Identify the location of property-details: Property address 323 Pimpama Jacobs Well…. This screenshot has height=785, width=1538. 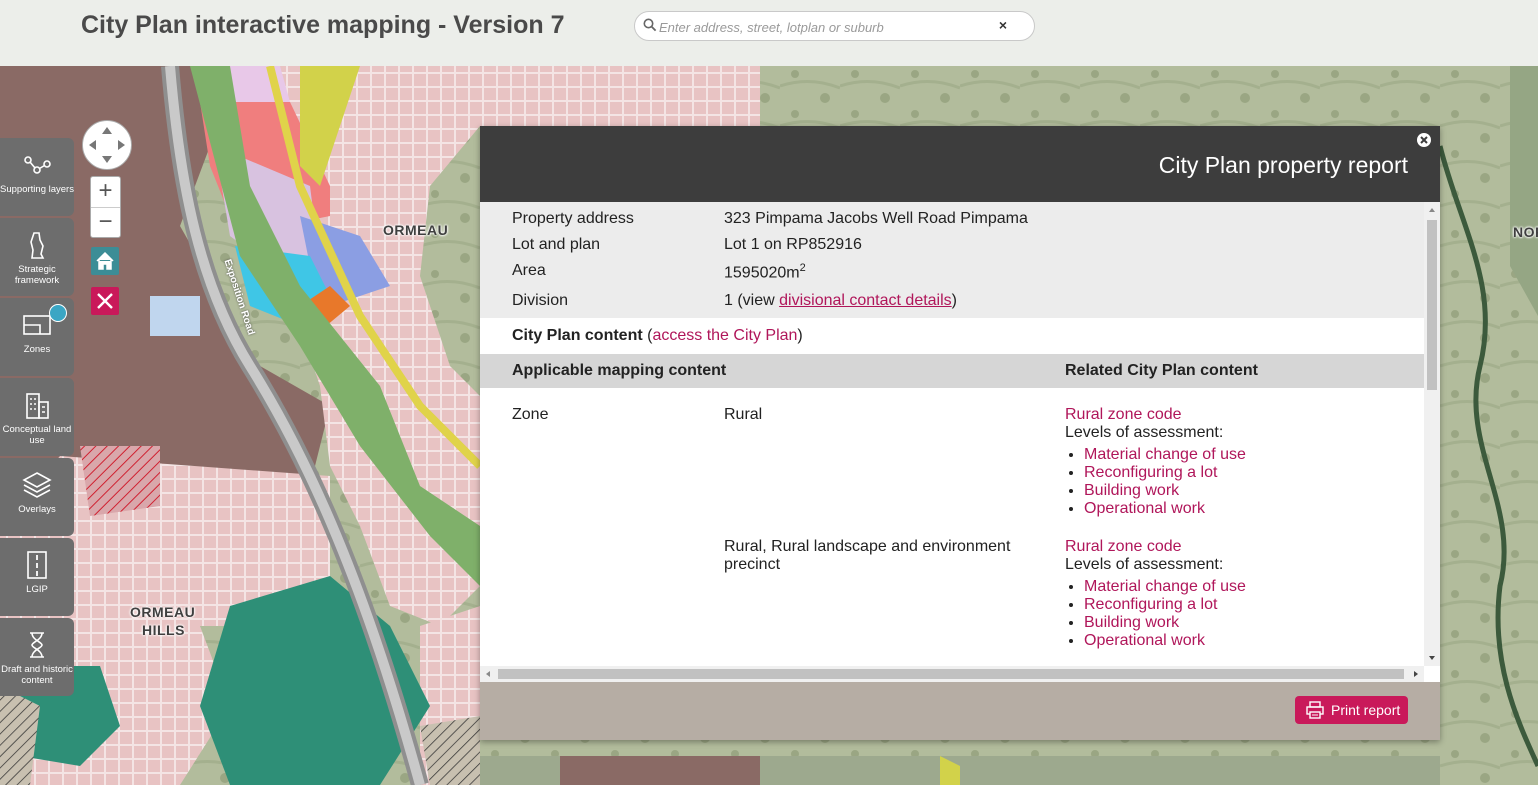
(952, 260).